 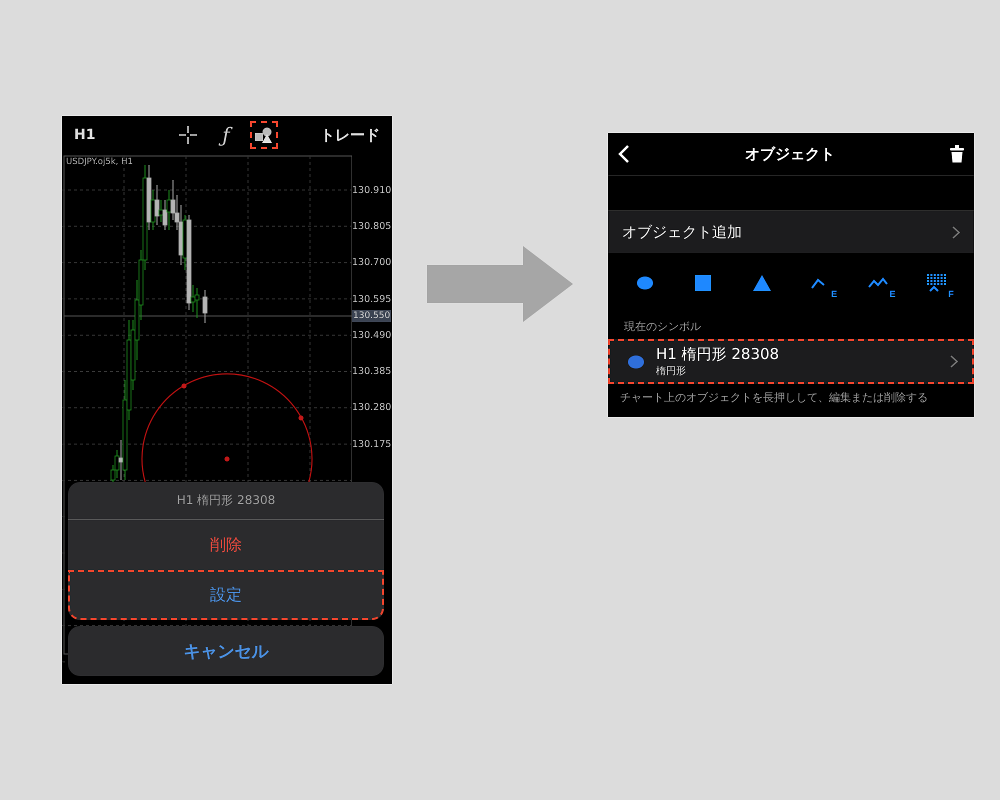 I want to click on settings-button: 設定, so click(x=226, y=595).